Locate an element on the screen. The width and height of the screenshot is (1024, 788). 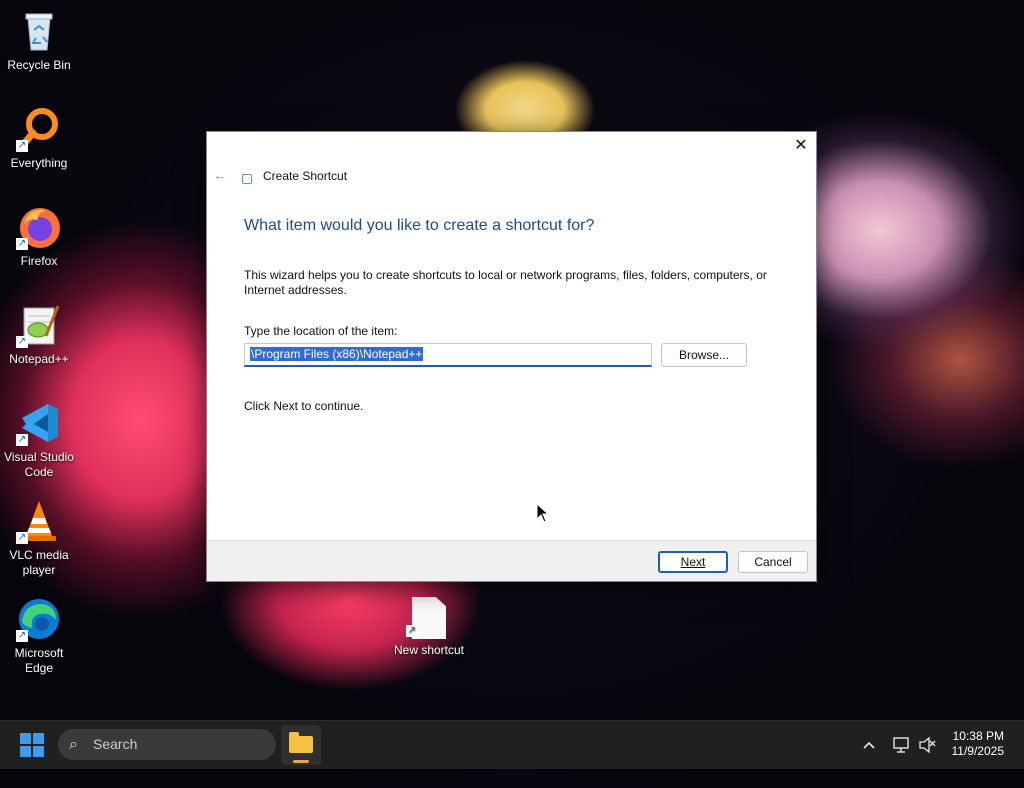
back-arrow-icon: ← is located at coordinates (220, 175).